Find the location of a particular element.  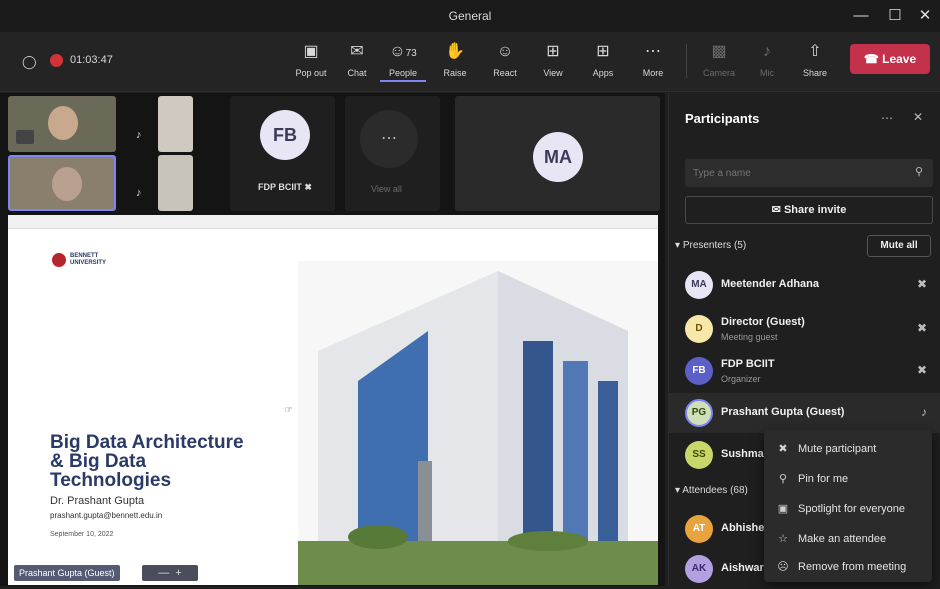

presenters-header: ▾ Presenters (5) is located at coordinates (710, 245).